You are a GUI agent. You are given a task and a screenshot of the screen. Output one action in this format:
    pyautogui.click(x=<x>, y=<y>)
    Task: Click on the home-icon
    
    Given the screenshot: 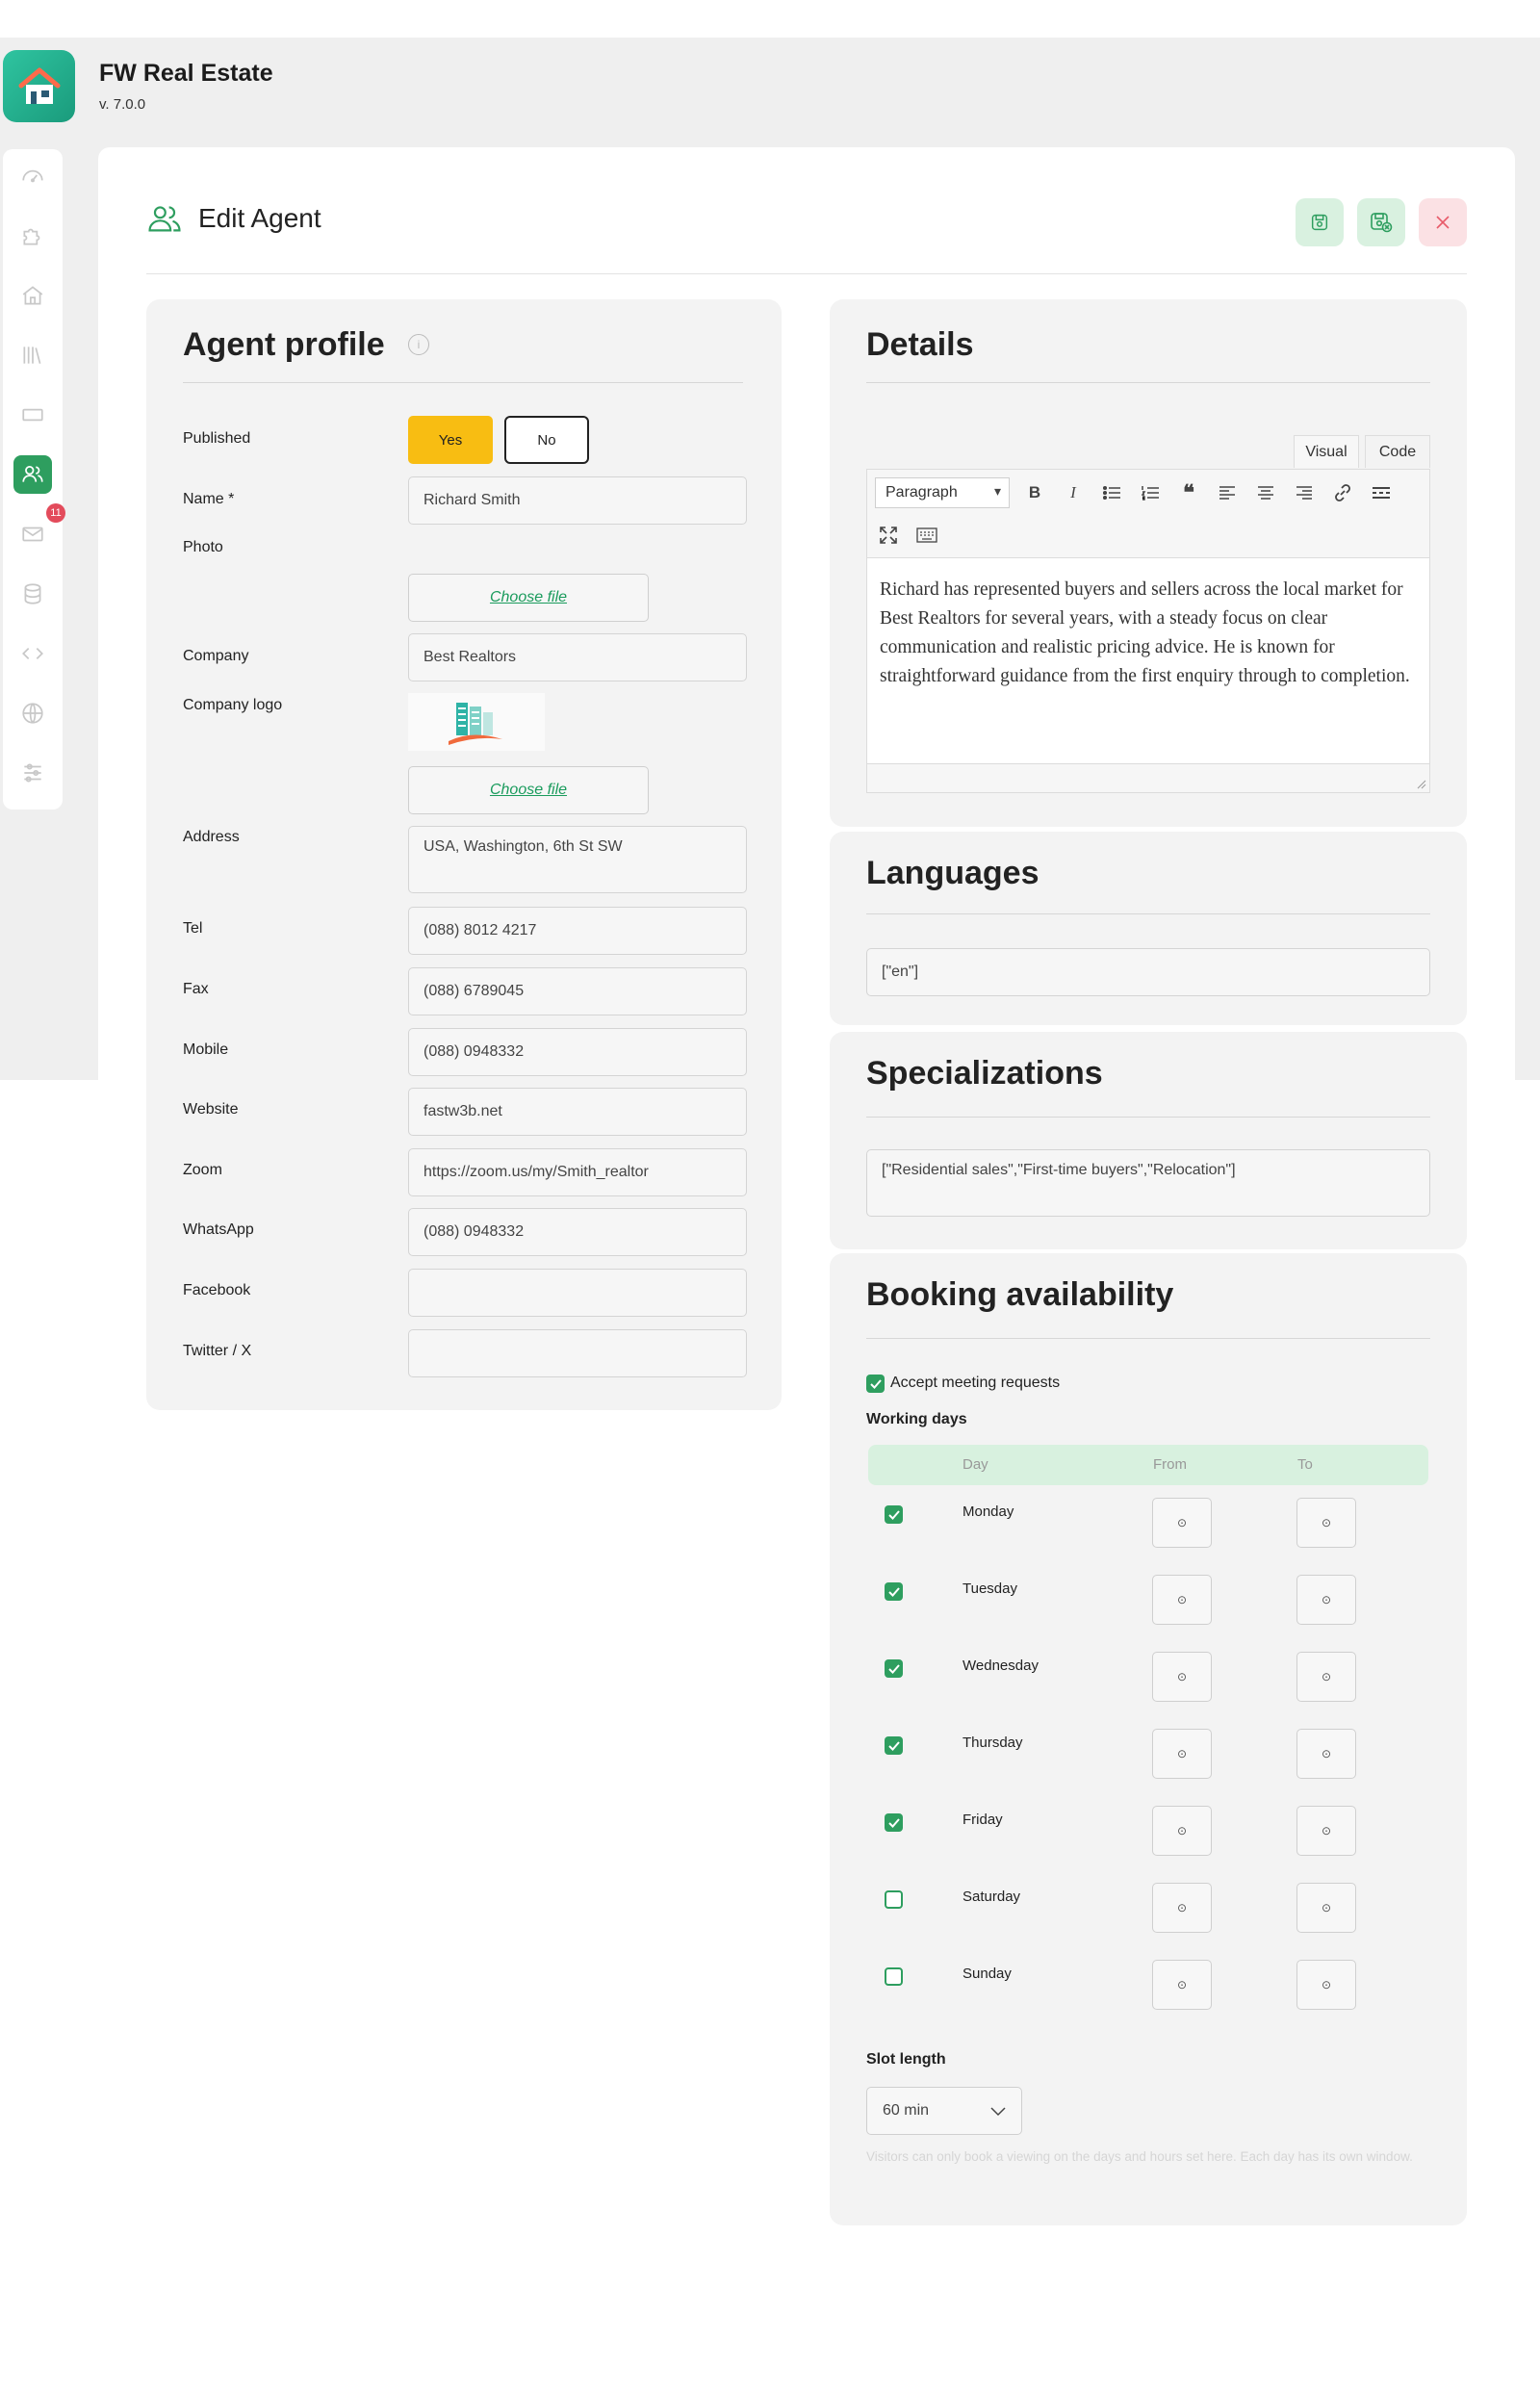 What is the action you would take?
    pyautogui.click(x=32, y=295)
    